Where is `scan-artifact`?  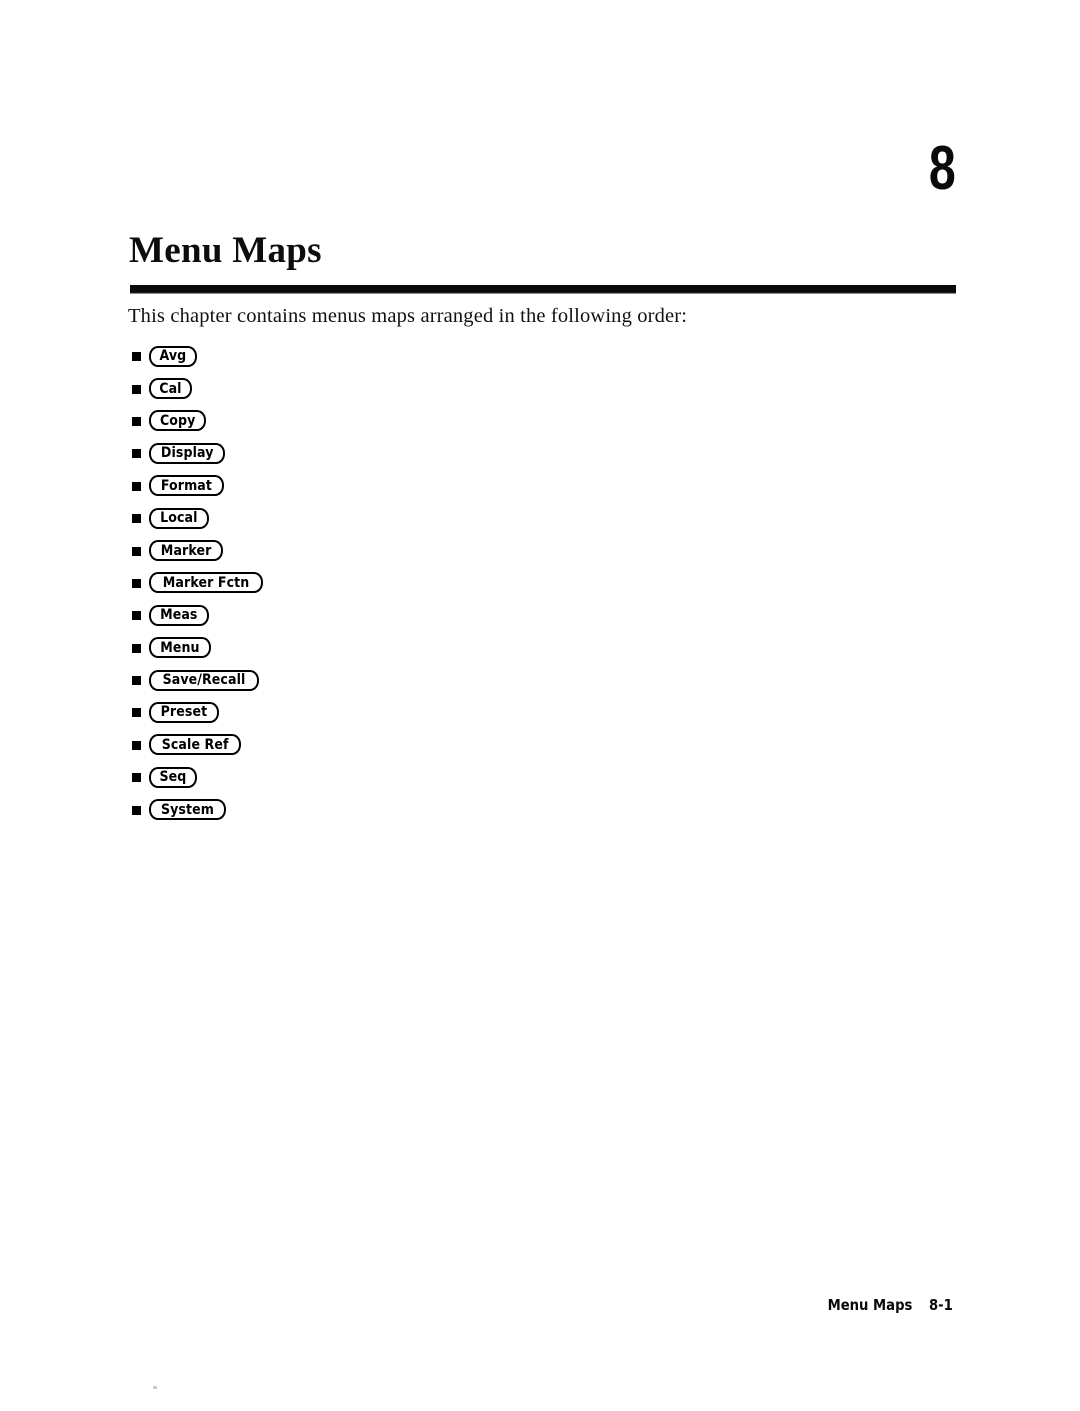
scan-artifact is located at coordinates (155, 1387).